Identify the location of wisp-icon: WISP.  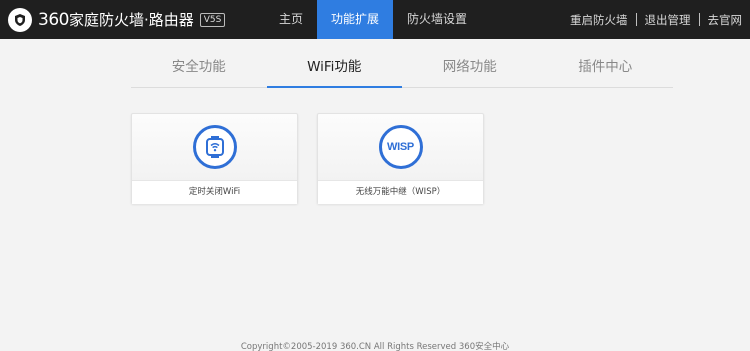
(400, 147).